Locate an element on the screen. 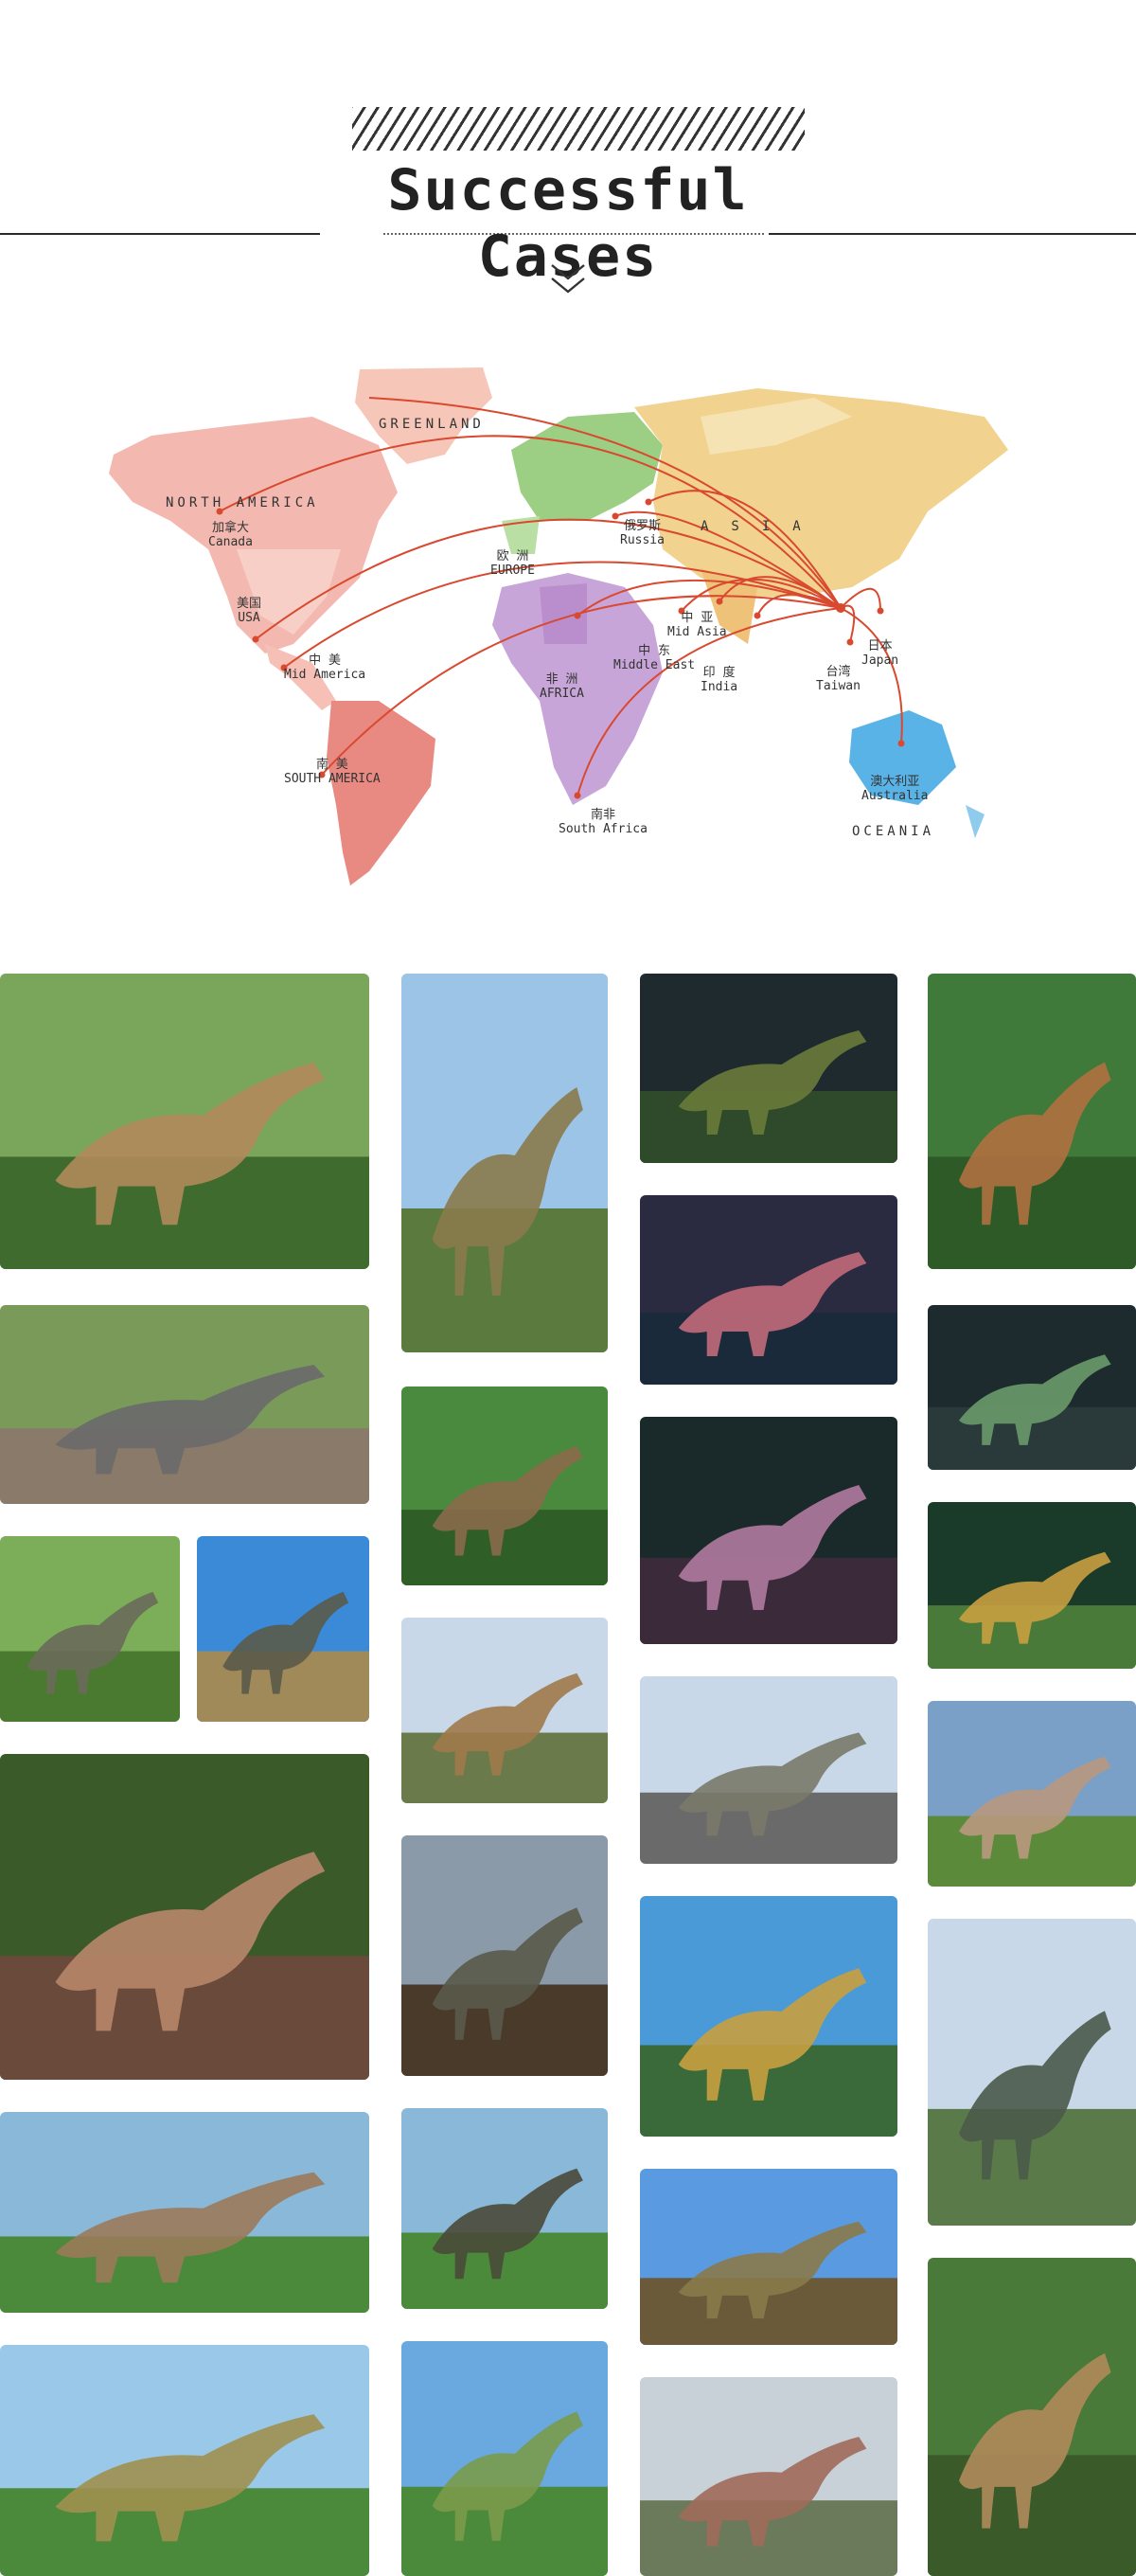  region-label: OCEANIA is located at coordinates (893, 831).